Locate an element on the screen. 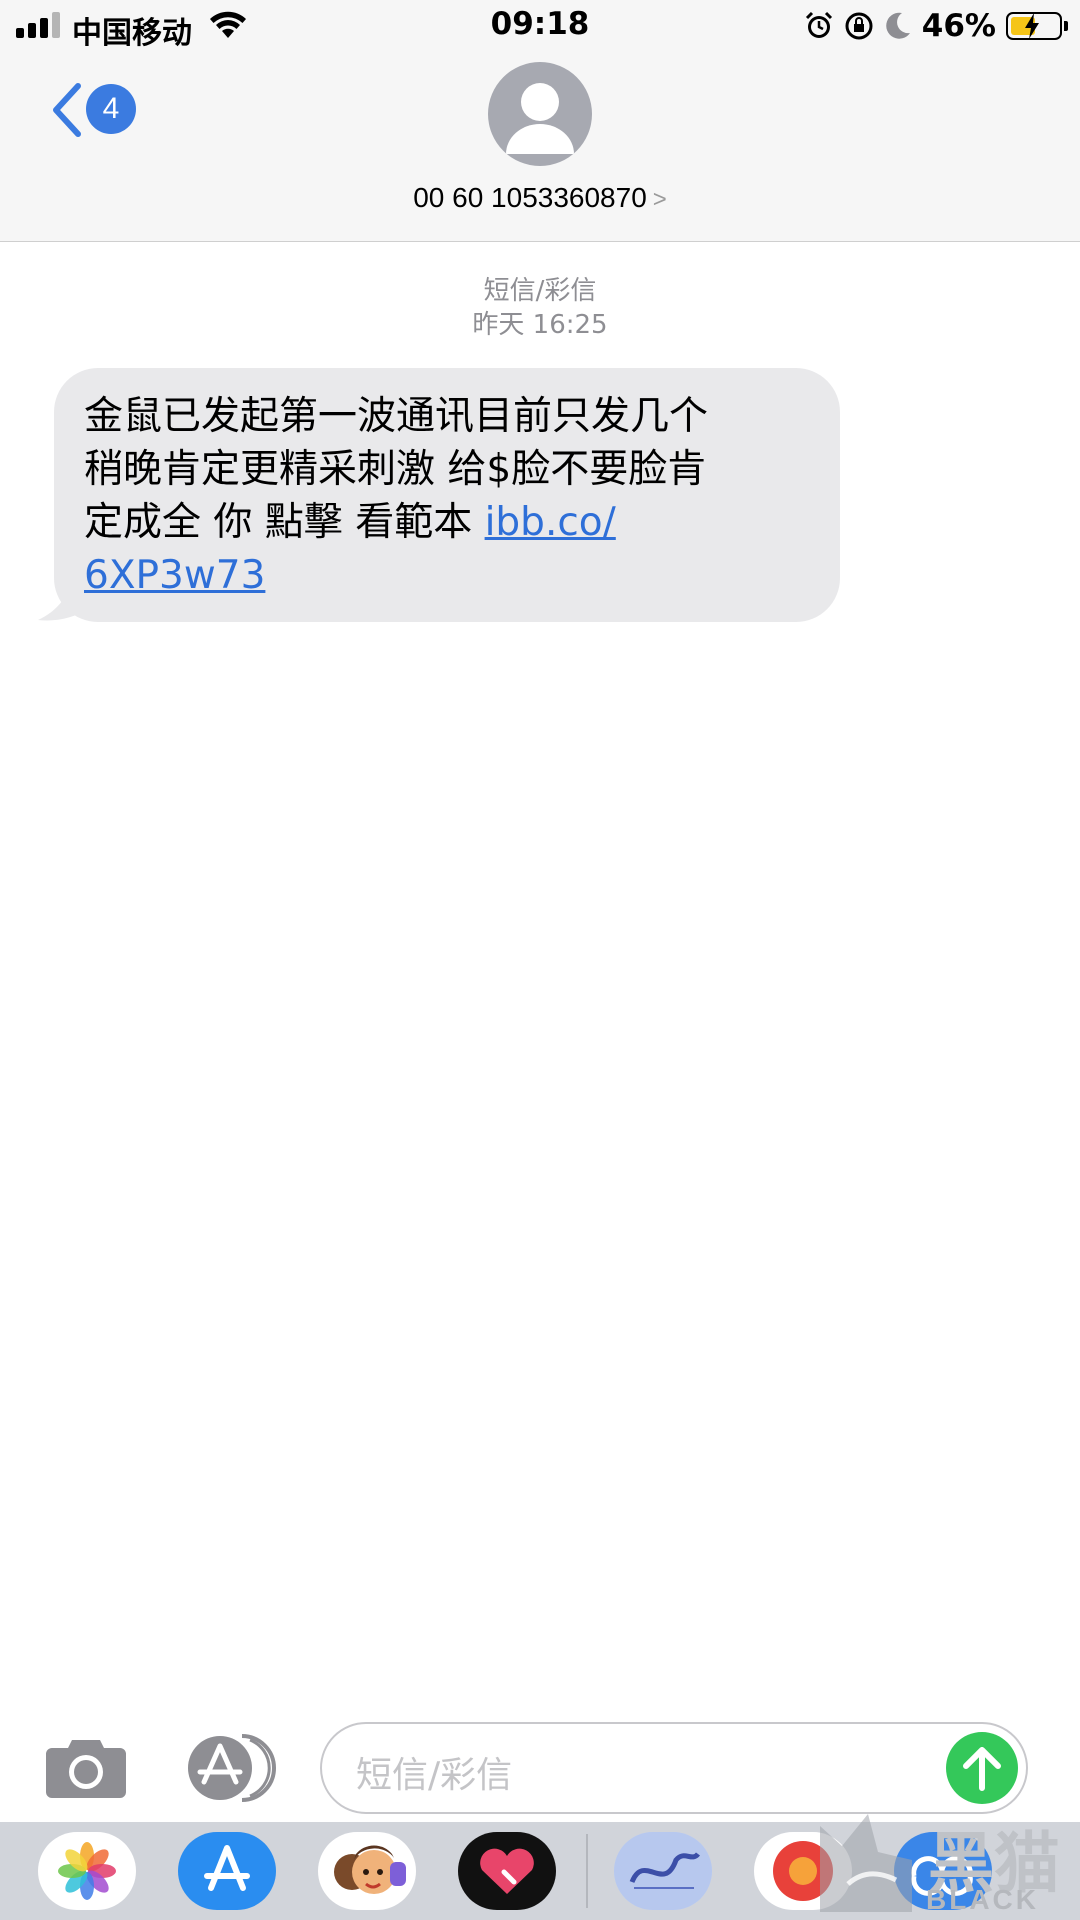 Image resolution: width=1080 pixels, height=1920 pixels. contact-avatar is located at coordinates (540, 114).